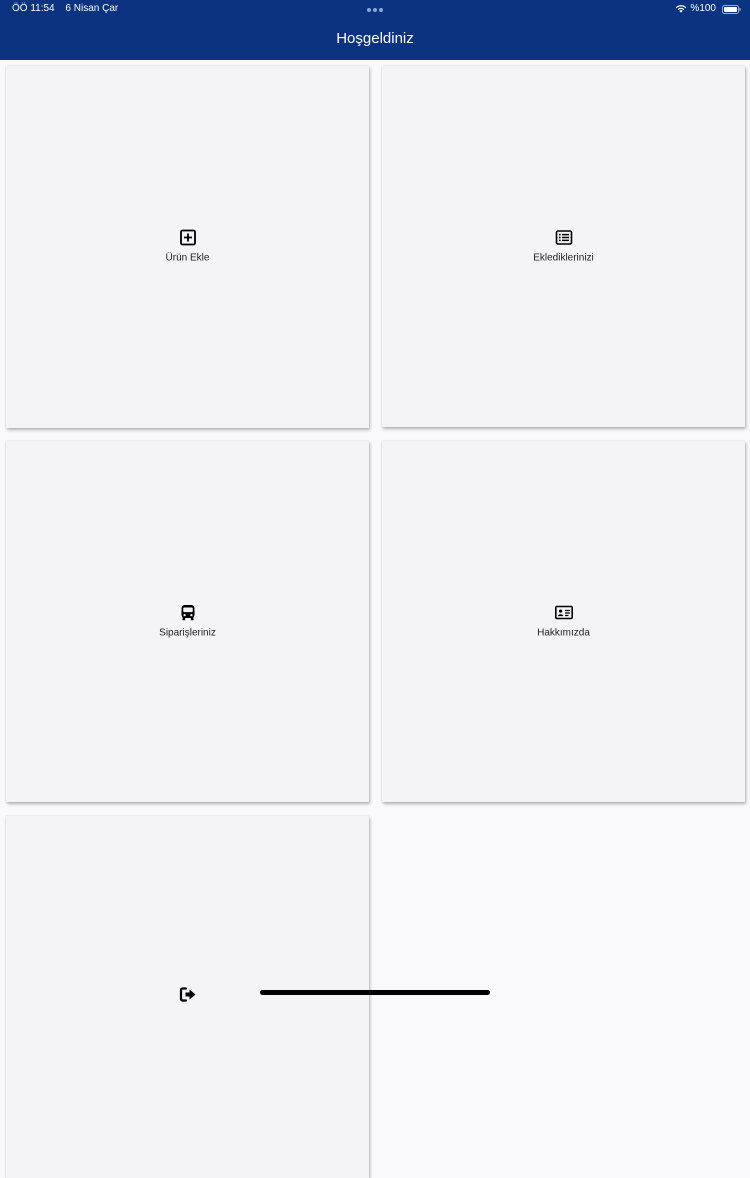  What do you see at coordinates (33, 8) in the screenshot?
I see `status-time: ÖÖ 11:54` at bounding box center [33, 8].